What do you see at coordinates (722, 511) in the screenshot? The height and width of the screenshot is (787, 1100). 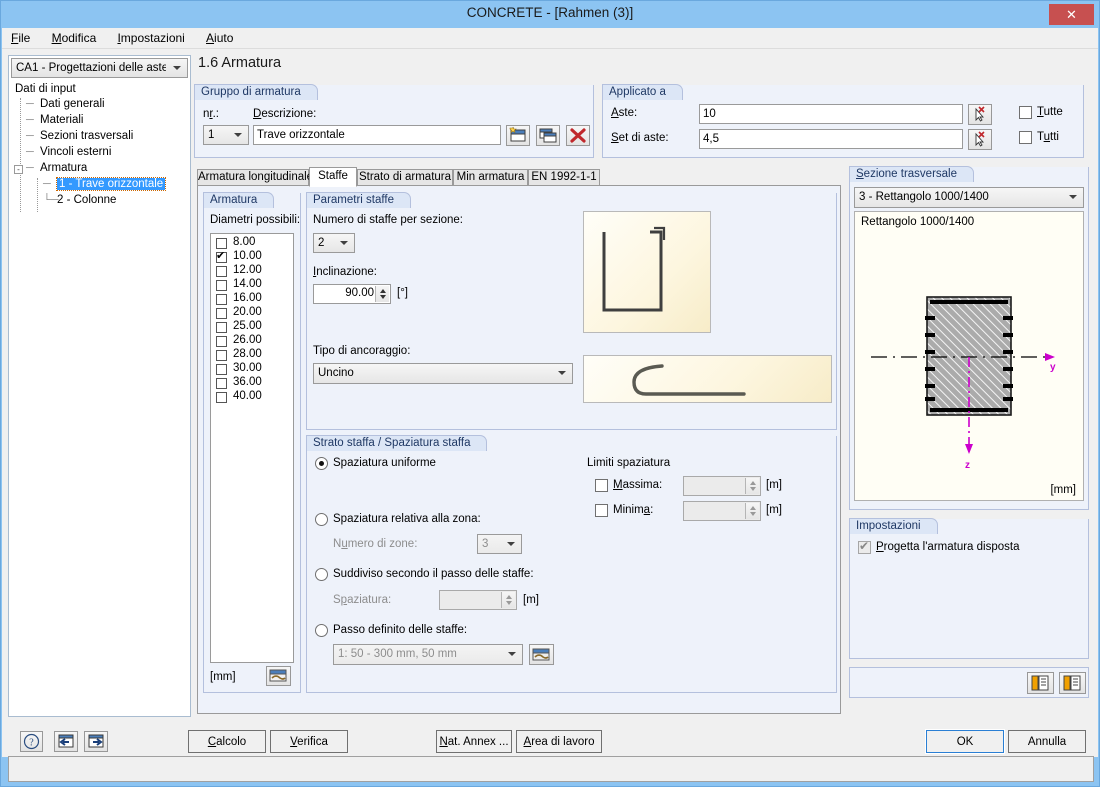 I see `min-limit-spinner` at bounding box center [722, 511].